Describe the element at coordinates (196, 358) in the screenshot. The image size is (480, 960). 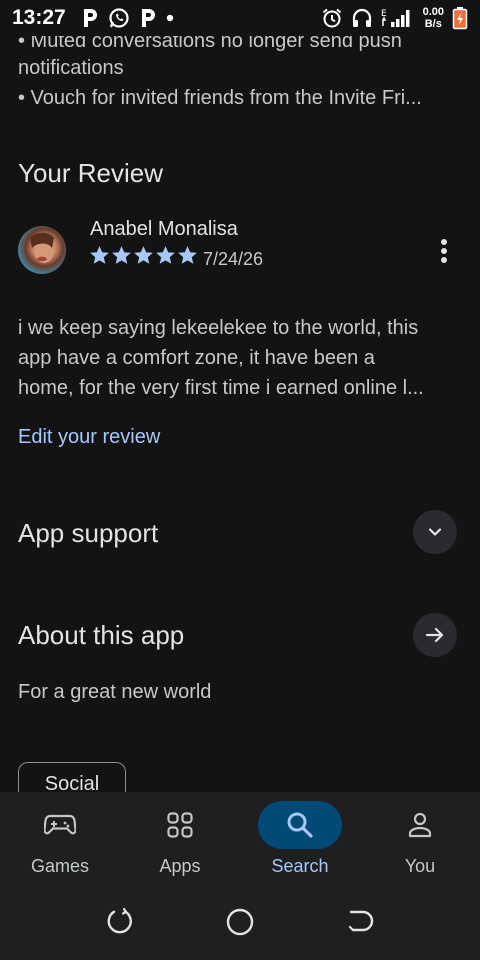
I see `review-text-line: app have a comfort zone, it have been a` at that location.